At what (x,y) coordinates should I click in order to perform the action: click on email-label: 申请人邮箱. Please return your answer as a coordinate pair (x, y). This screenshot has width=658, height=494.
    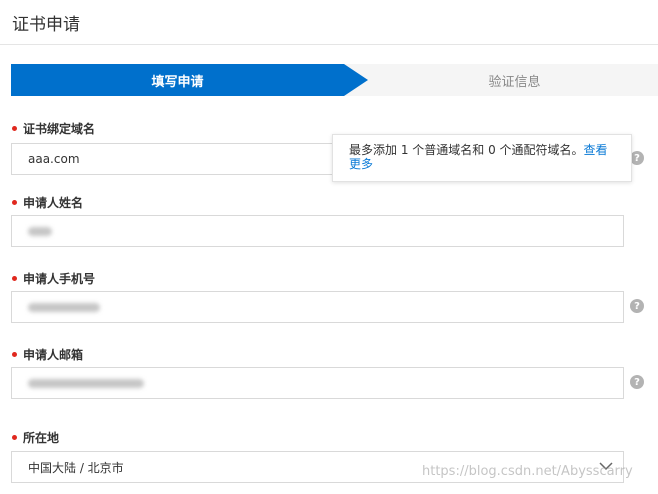
    Looking at the image, I should click on (47, 354).